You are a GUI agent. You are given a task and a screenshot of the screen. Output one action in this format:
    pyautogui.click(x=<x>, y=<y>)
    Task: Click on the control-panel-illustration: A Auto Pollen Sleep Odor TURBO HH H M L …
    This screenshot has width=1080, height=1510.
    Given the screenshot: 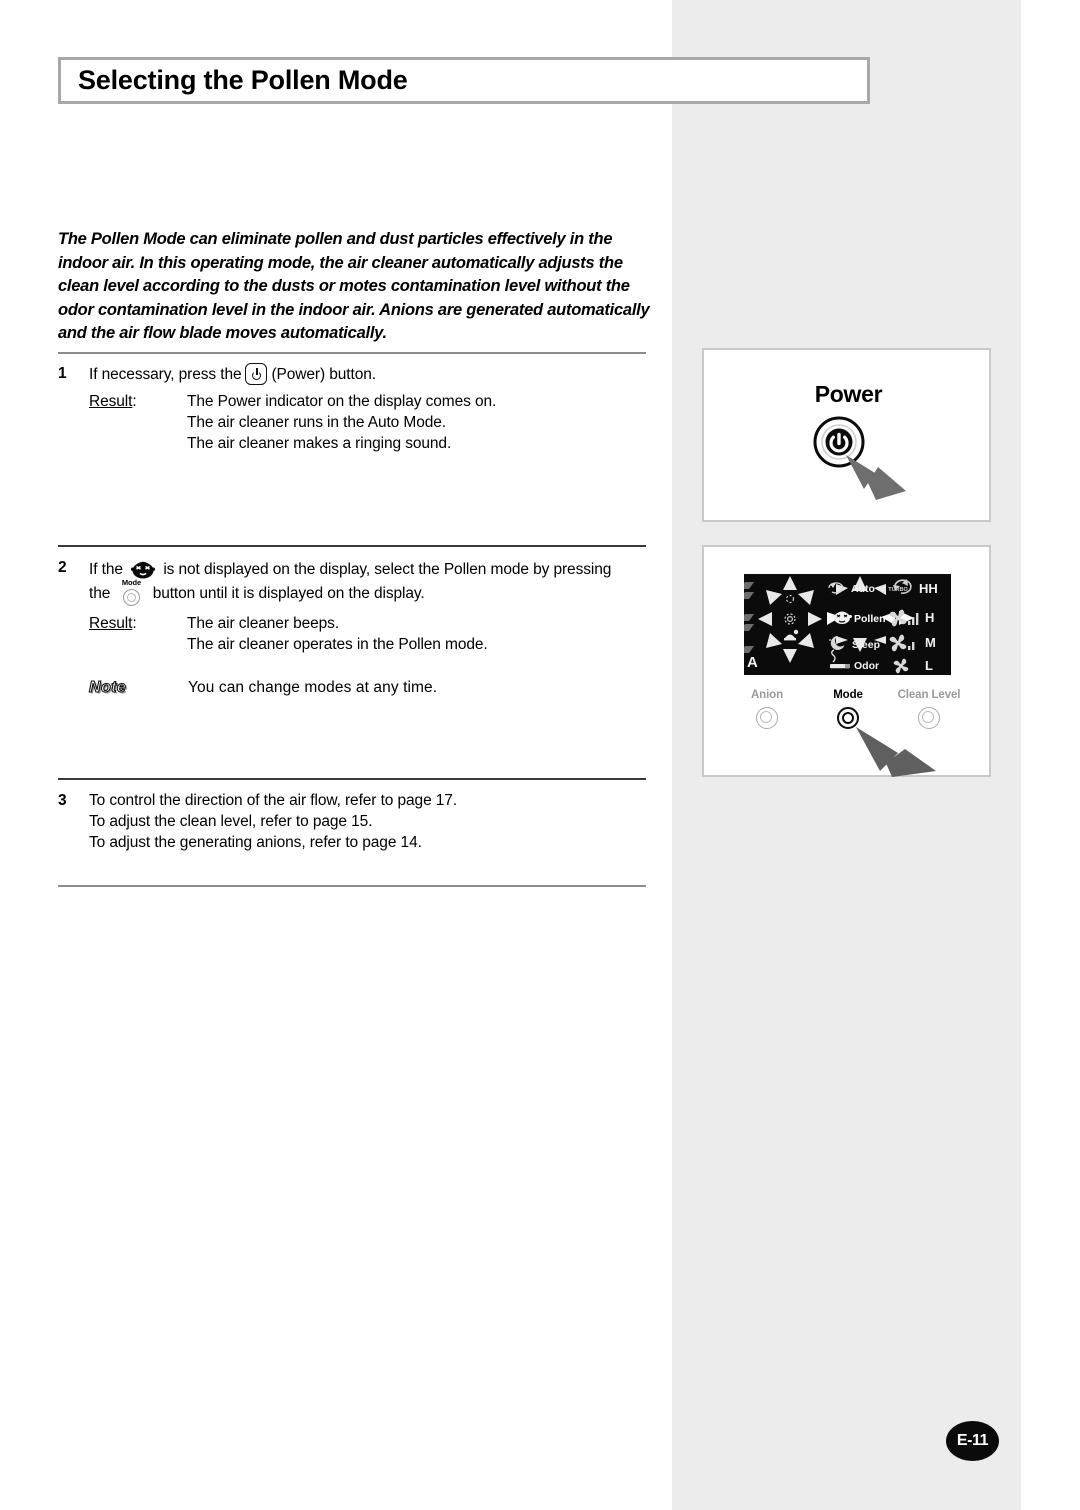 What is the action you would take?
    pyautogui.click(x=846, y=661)
    